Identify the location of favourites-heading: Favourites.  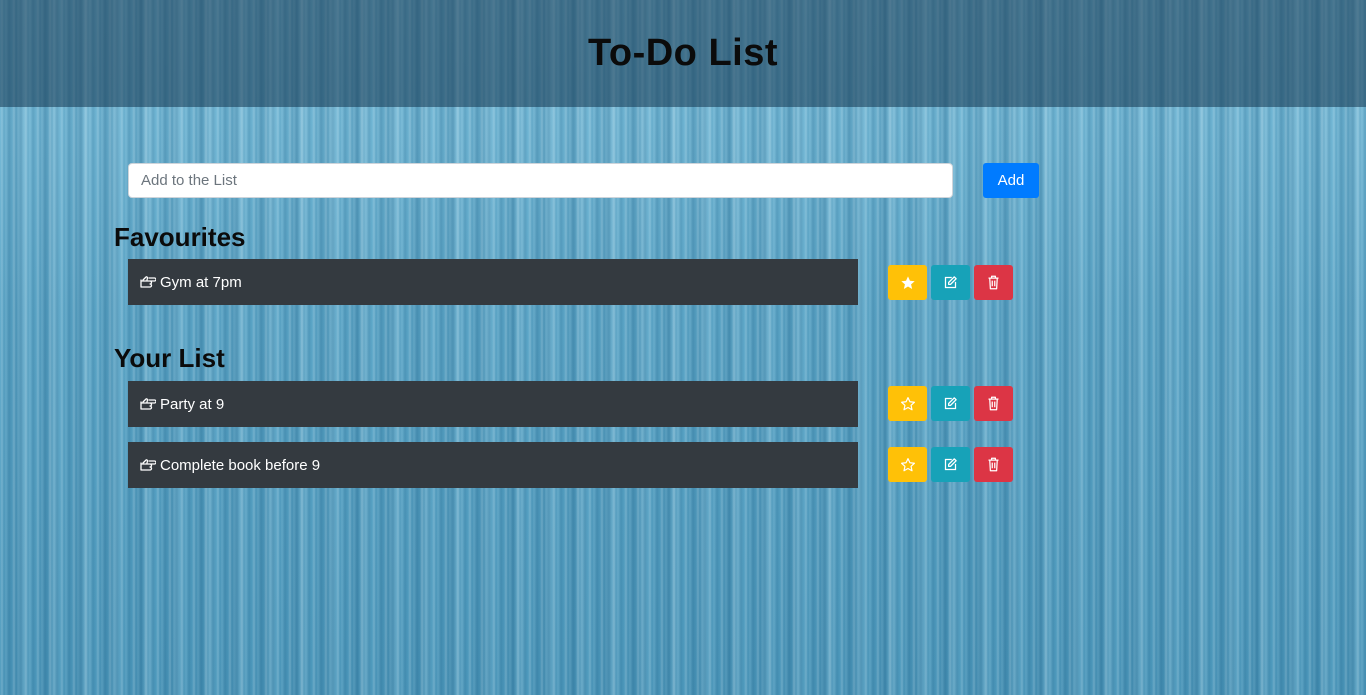
(180, 237).